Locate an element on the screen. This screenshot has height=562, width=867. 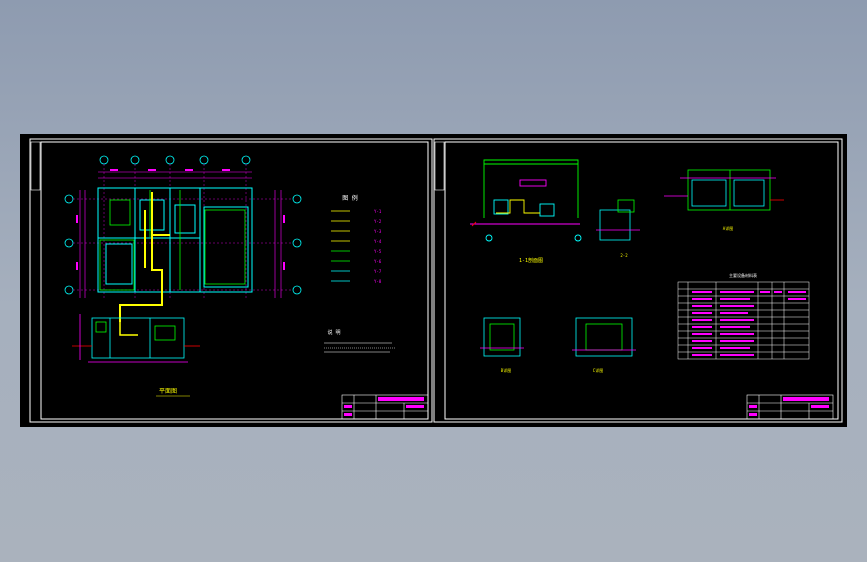
legend-title: 图 例 is located at coordinates (350, 198).